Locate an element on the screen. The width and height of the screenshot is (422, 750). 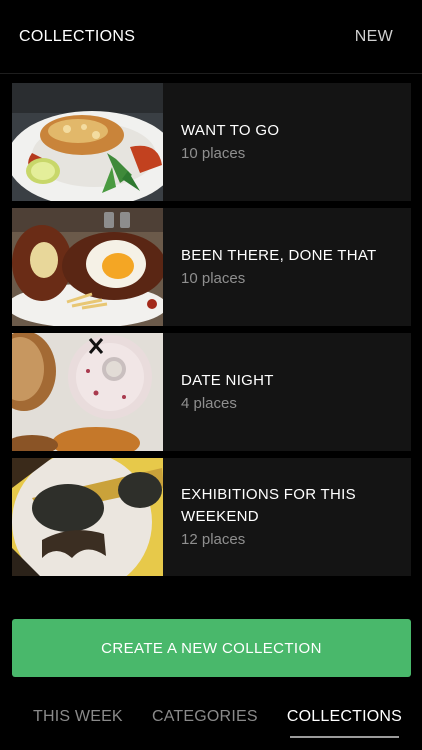
tab-collections: COLLECTIONS is located at coordinates (344, 723).